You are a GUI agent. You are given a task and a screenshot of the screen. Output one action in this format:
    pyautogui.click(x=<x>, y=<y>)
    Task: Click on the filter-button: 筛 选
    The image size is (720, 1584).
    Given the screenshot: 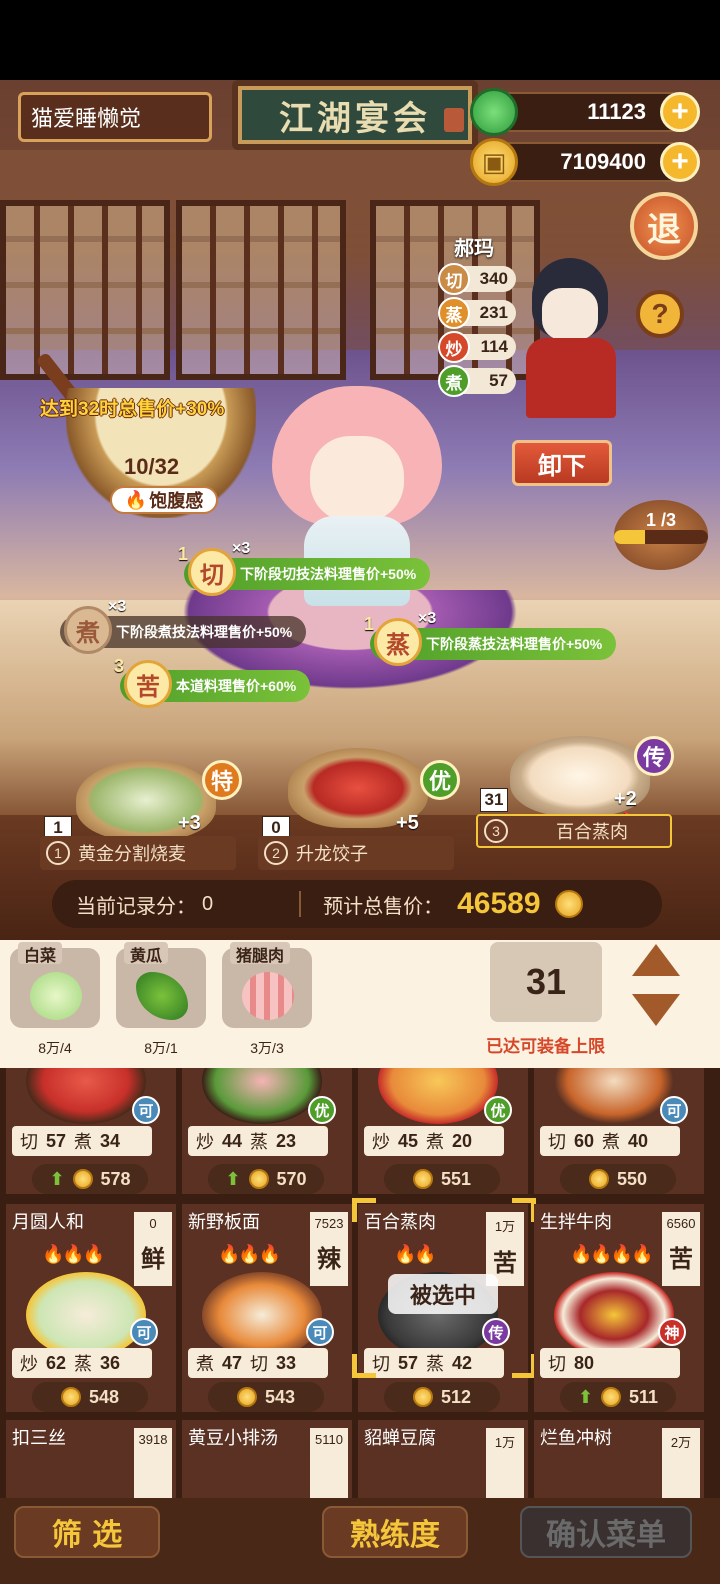 What is the action you would take?
    pyautogui.click(x=87, y=1532)
    